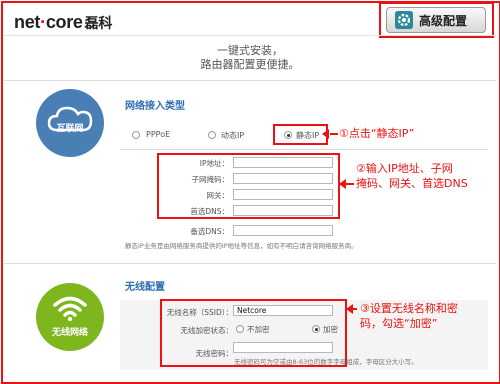 This screenshot has width=500, height=384. Describe the element at coordinates (70, 317) in the screenshot. I see `wifi-icon: 无线网络` at that location.